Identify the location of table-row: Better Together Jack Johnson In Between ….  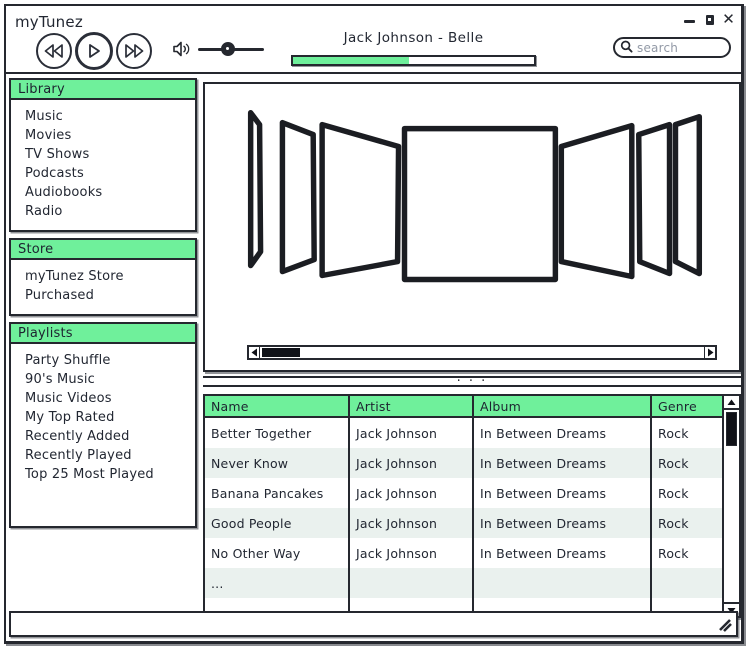
(463, 433).